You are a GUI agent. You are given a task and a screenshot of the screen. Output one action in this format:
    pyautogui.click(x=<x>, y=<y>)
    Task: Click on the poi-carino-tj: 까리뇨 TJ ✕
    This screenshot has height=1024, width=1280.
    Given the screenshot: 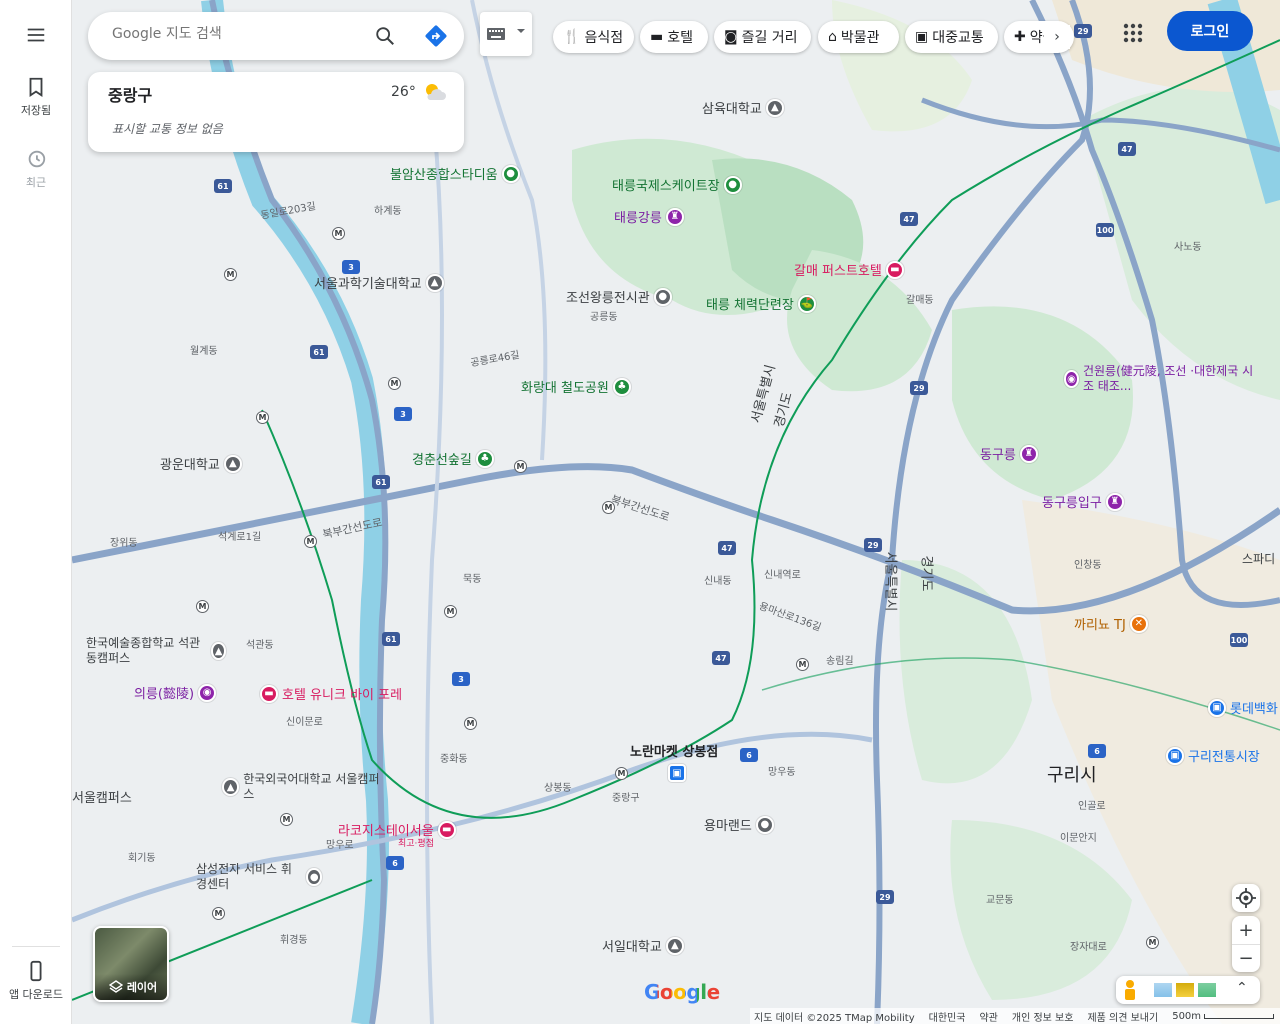 What is the action you would take?
    pyautogui.click(x=1111, y=623)
    